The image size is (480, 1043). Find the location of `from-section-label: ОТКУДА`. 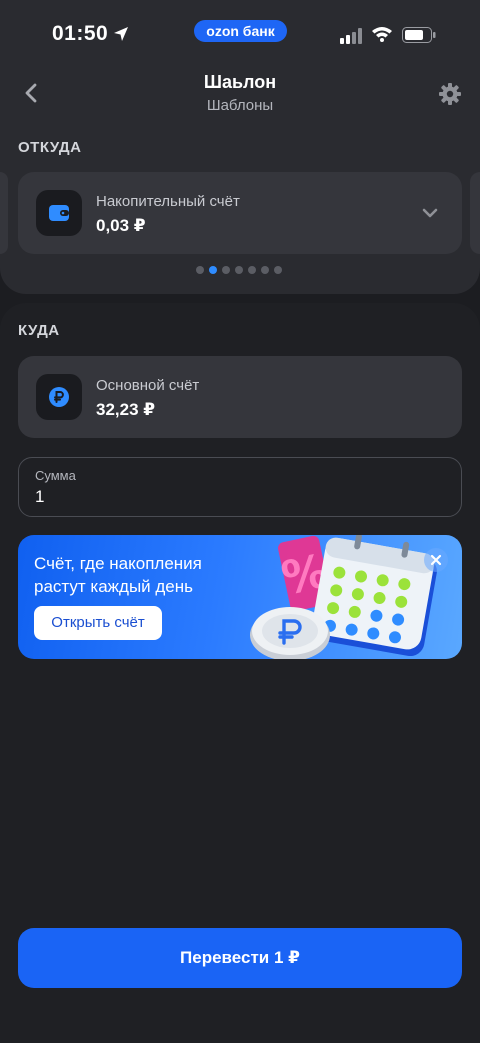

from-section-label: ОТКУДА is located at coordinates (50, 147).